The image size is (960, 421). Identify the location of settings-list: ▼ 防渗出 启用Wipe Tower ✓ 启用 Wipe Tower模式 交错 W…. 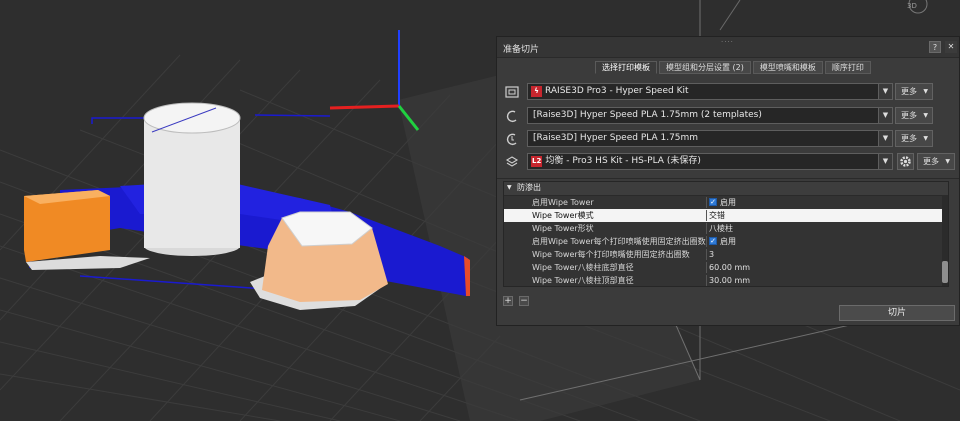
(726, 234).